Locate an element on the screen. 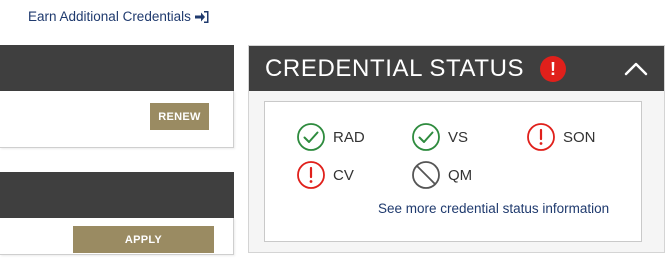 Image resolution: width=665 pixels, height=269 pixels. left-card-2-body: APPLY is located at coordinates (117, 236).